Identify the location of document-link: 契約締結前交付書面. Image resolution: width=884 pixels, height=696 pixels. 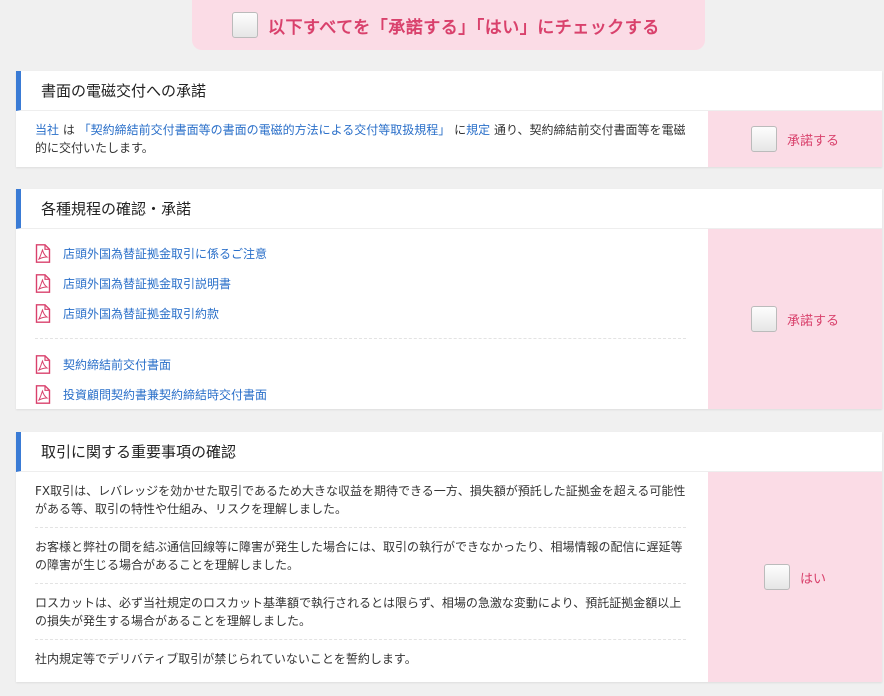
(360, 364).